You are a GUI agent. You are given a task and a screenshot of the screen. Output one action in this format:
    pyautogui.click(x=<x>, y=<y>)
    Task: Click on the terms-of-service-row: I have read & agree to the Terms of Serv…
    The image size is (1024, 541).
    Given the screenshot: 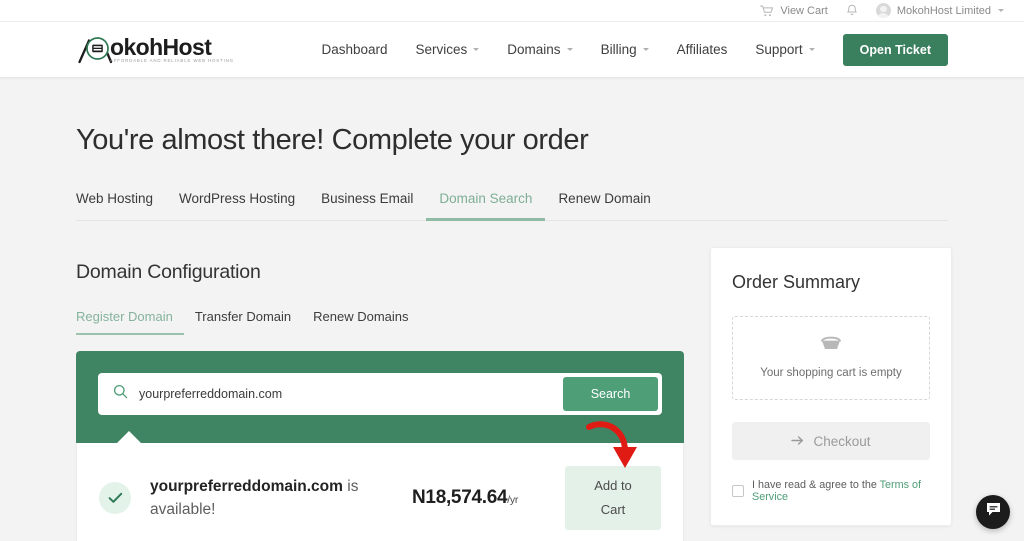 What is the action you would take?
    pyautogui.click(x=831, y=491)
    